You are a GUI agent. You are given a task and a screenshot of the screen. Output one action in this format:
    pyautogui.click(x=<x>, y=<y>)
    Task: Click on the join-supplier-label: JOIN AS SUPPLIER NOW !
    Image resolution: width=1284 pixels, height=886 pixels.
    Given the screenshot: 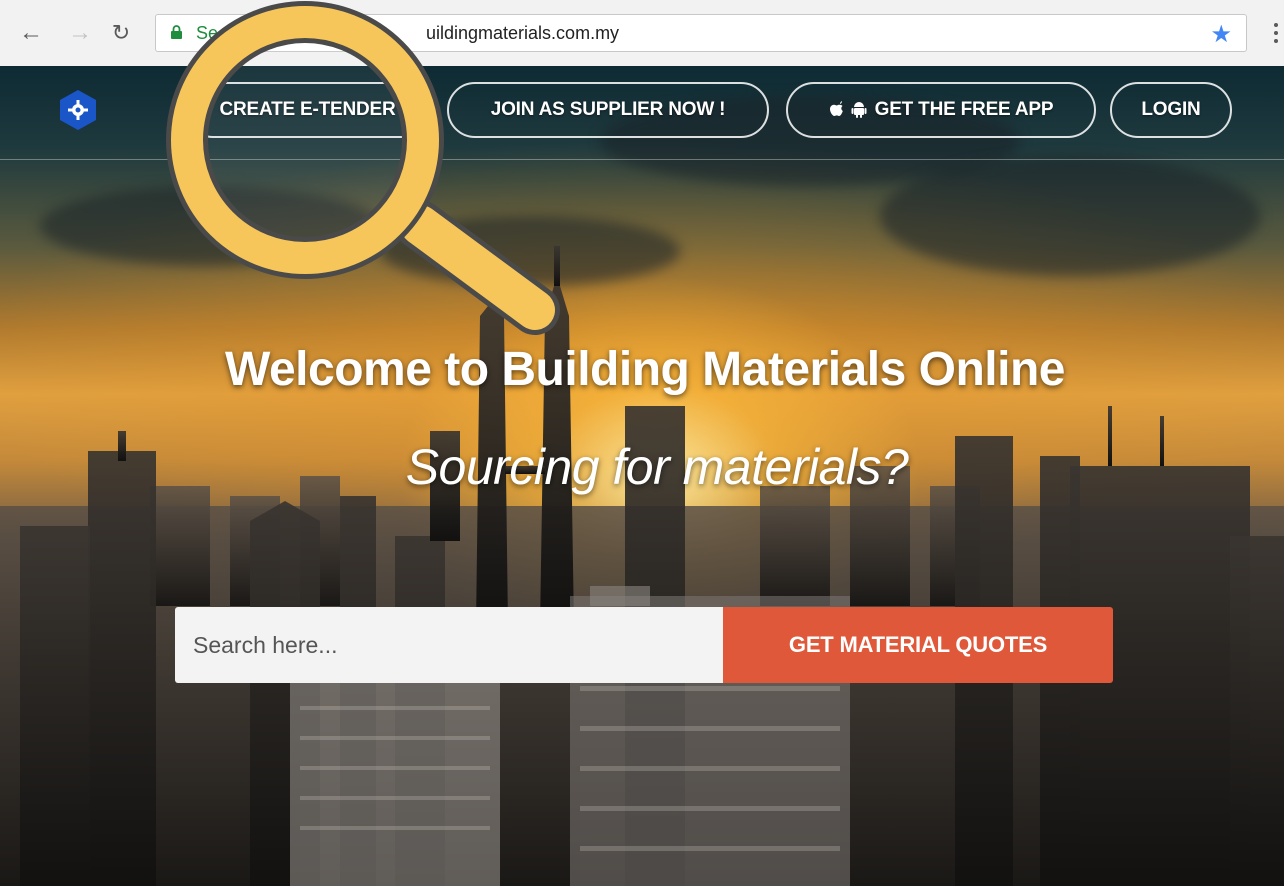 What is the action you would take?
    pyautogui.click(x=608, y=109)
    